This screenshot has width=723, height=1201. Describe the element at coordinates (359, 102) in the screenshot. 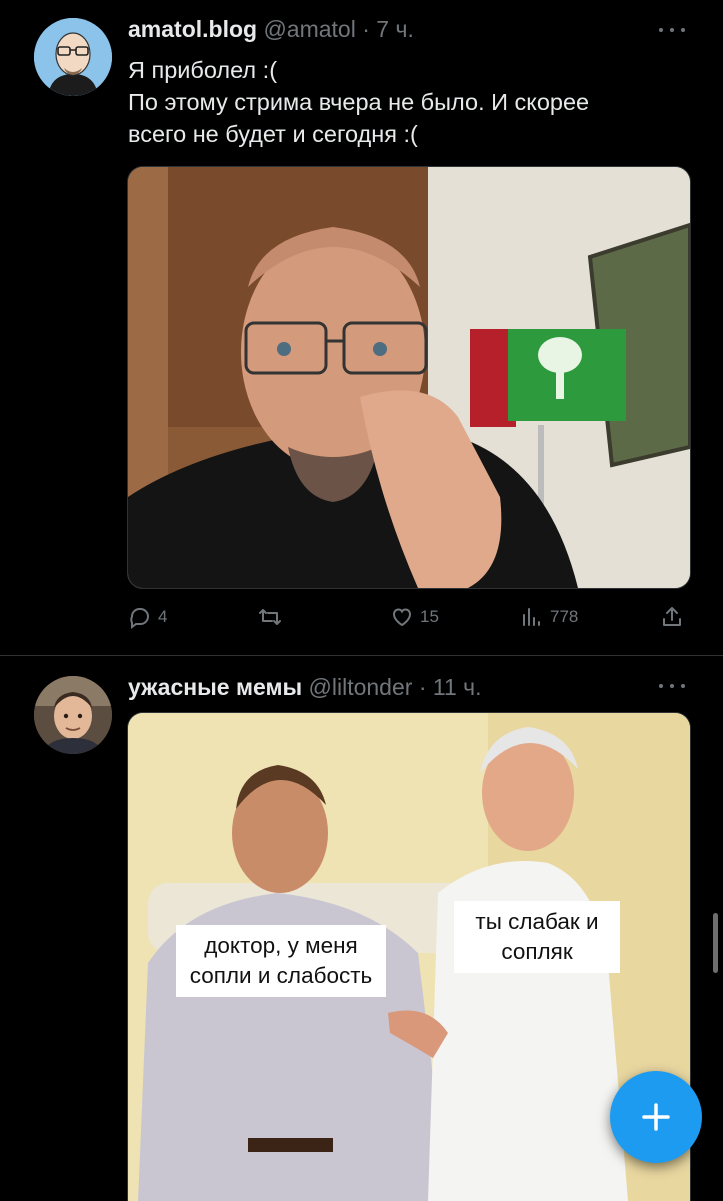

I see `tweet-text-line: По этому стрима вчера не было. И скорее` at that location.